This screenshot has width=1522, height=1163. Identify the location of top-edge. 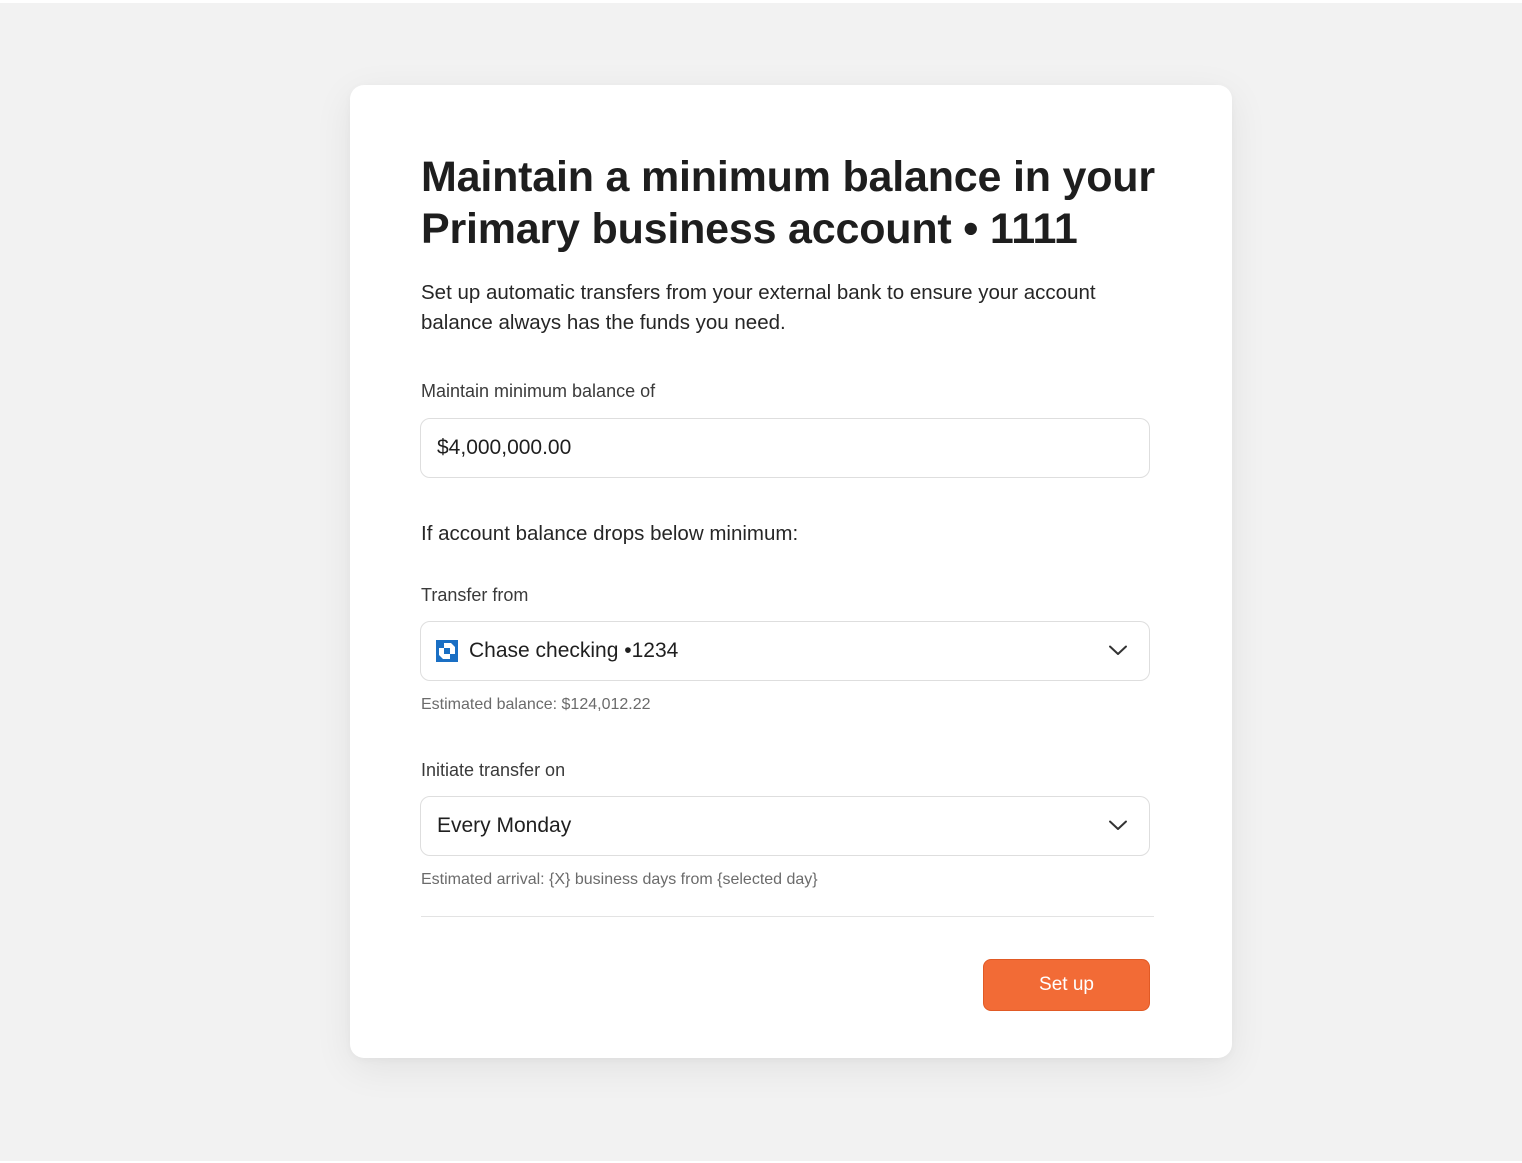
(761, 1).